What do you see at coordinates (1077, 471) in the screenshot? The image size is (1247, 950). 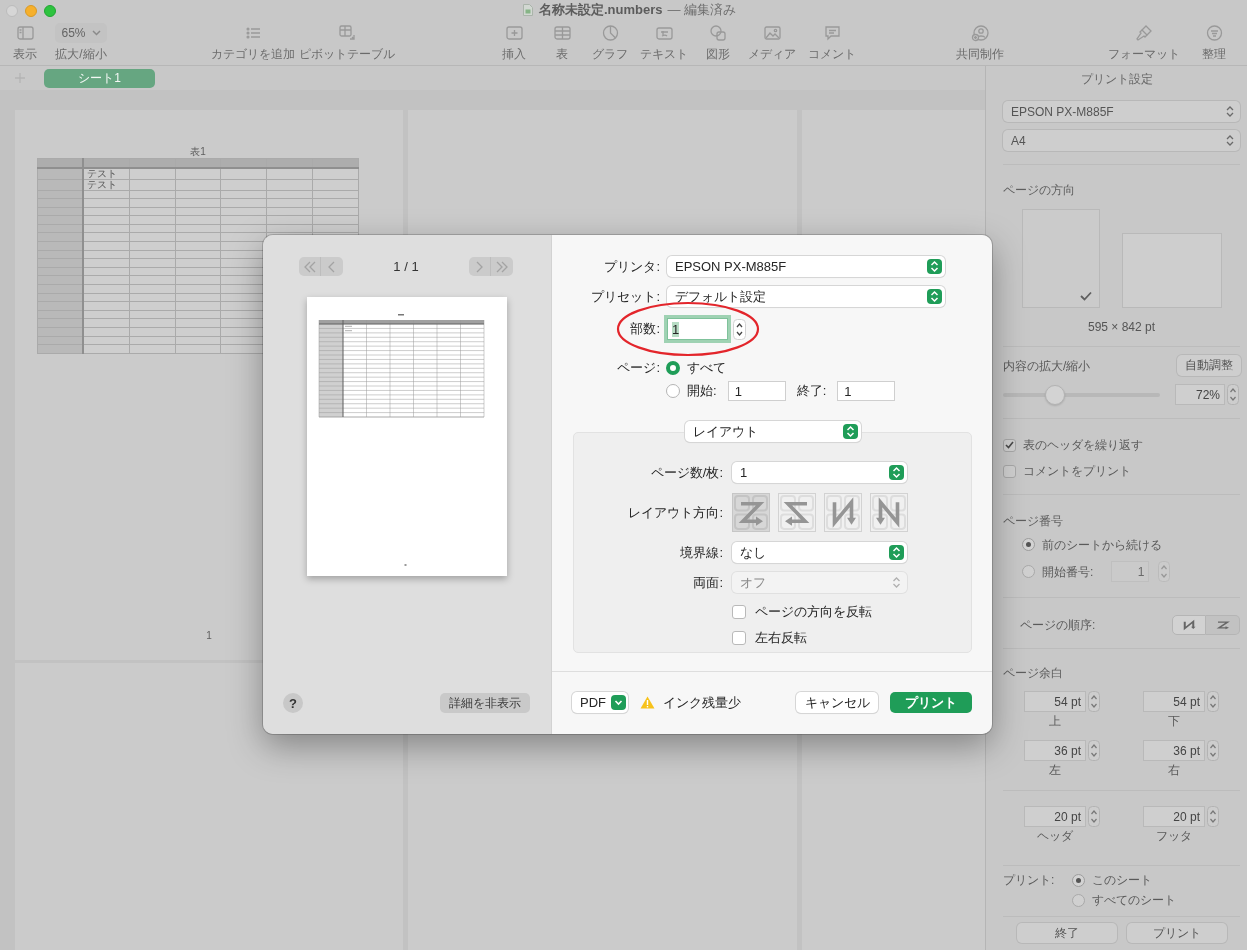 I see `checkbox-label: コメントをプリント` at bounding box center [1077, 471].